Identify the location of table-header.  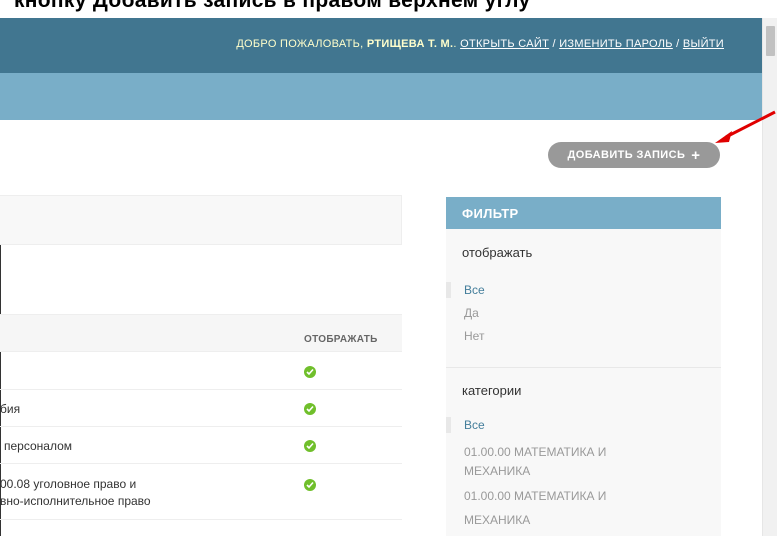
(201, 333).